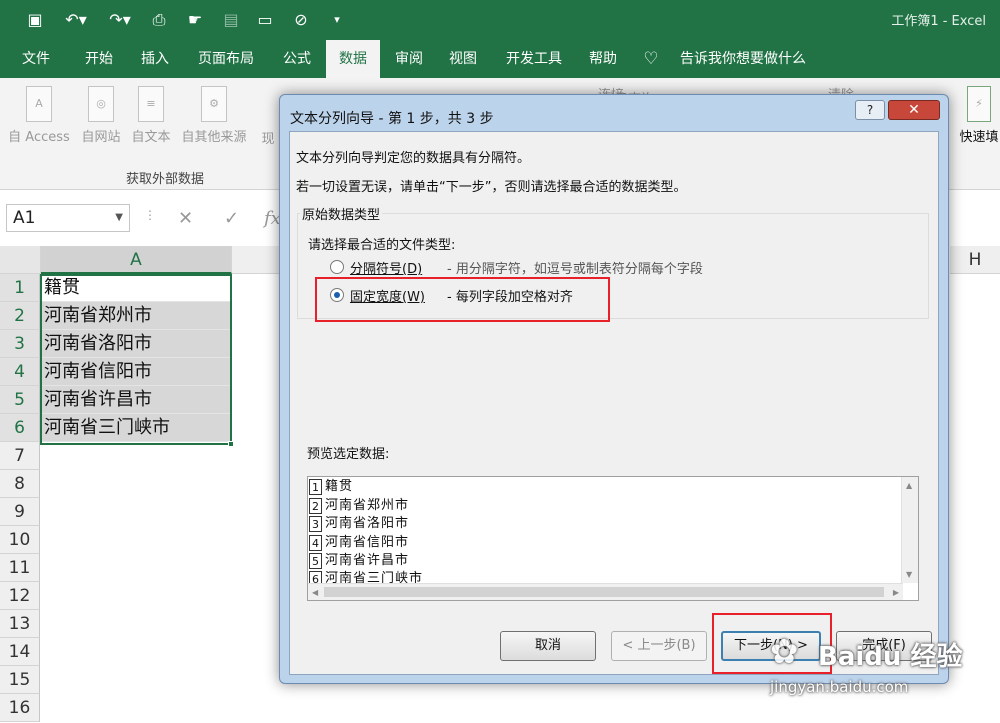  What do you see at coordinates (151, 104) in the screenshot?
I see `text-file-icon: ≡` at bounding box center [151, 104].